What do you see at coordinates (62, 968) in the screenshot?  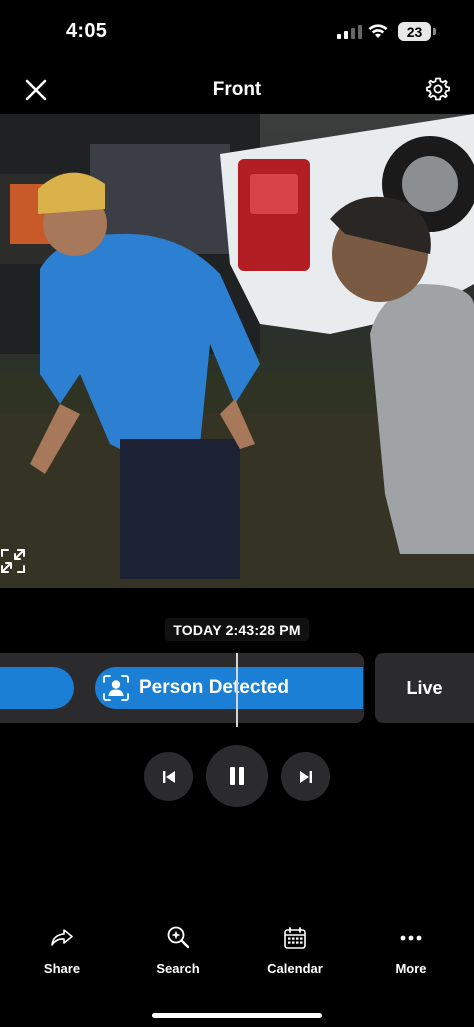 I see `share-label: Share` at bounding box center [62, 968].